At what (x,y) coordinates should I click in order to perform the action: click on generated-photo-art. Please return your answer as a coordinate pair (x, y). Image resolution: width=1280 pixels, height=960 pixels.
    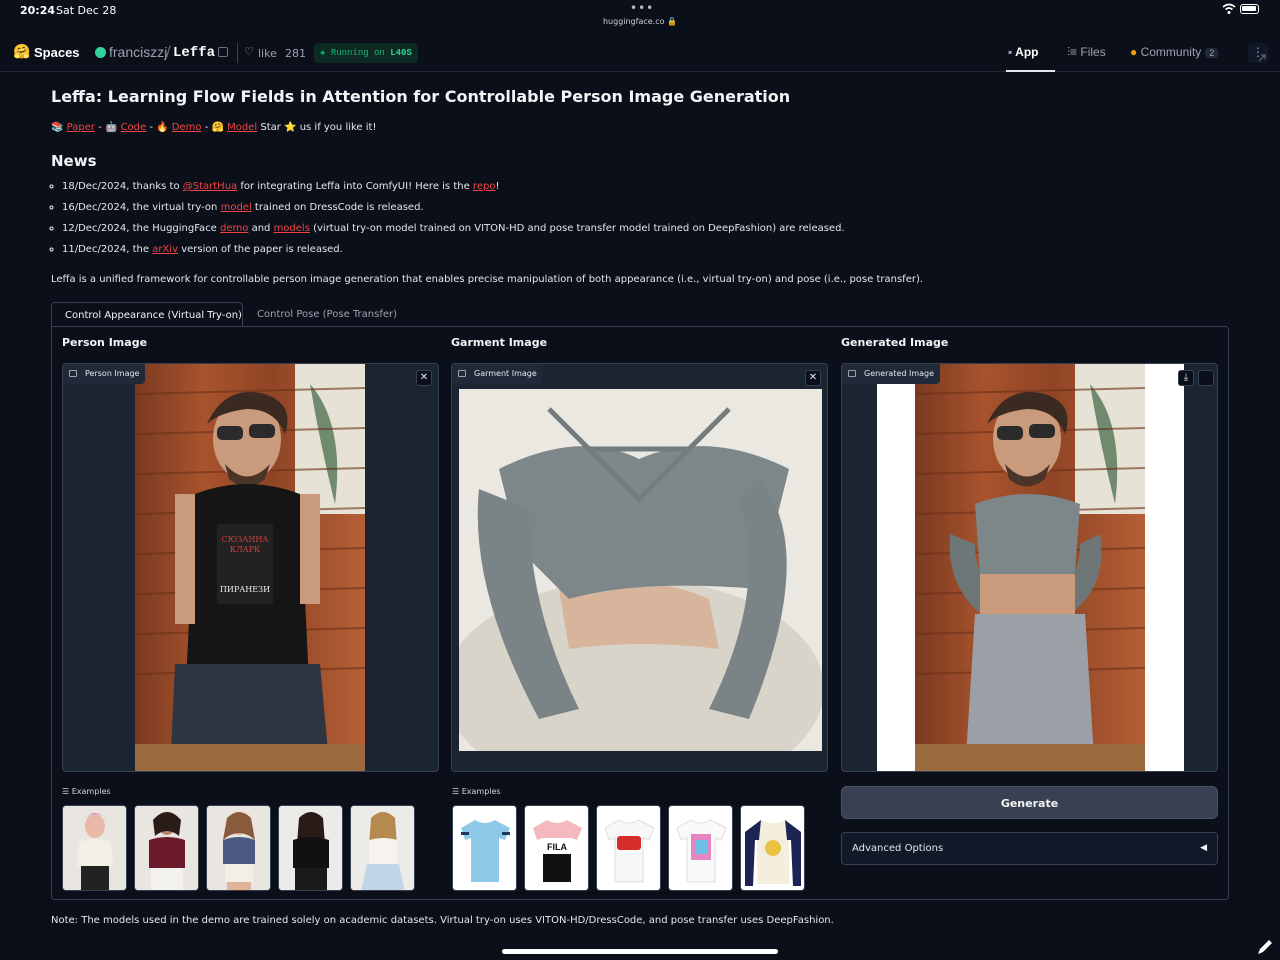
    Looking at the image, I should click on (1030, 567).